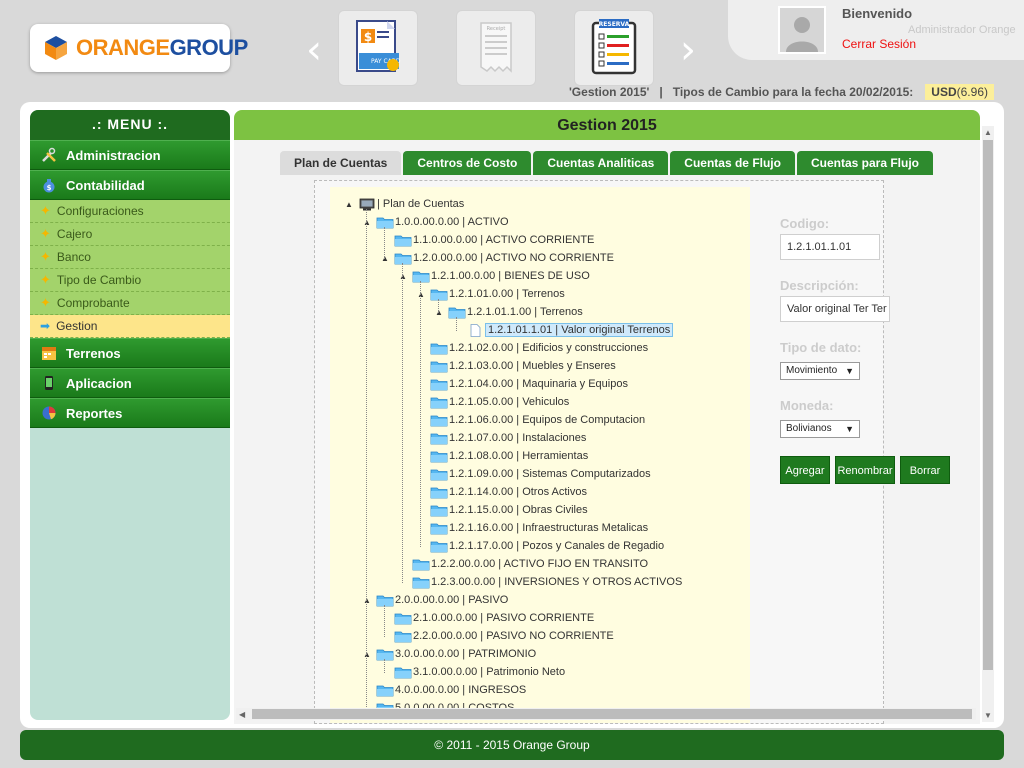 Image resolution: width=1024 pixels, height=768 pixels. Describe the element at coordinates (732, 163) in the screenshot. I see `tab-cuentas-de-flujo: Cuentas de Flujo` at that location.